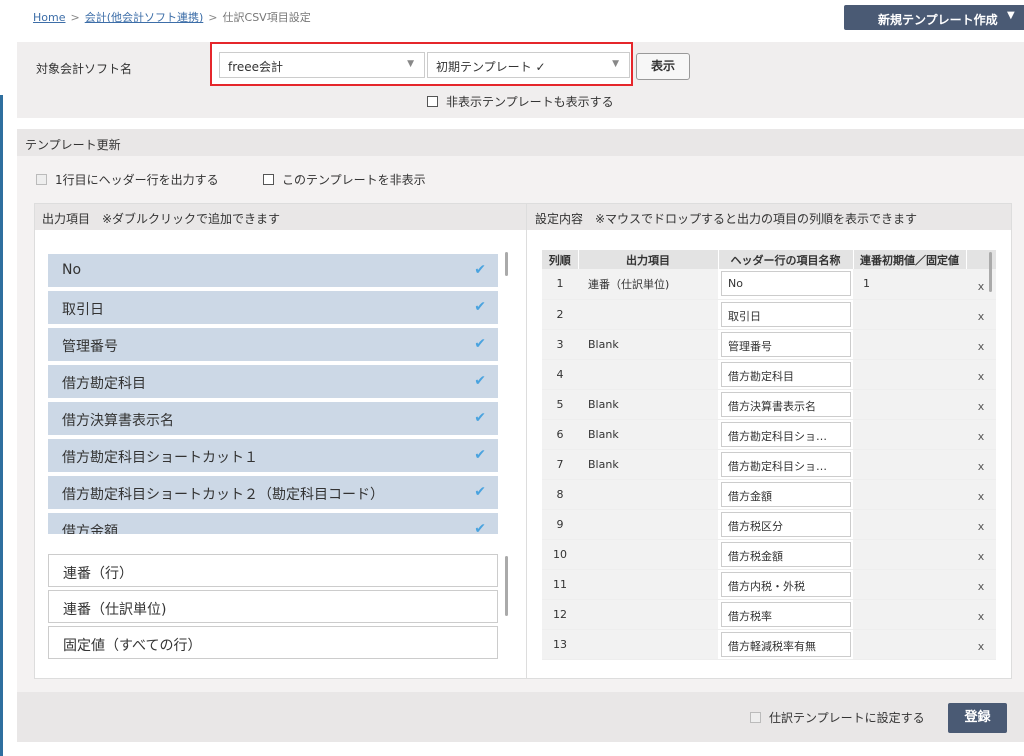 The width and height of the screenshot is (1024, 756). I want to click on table-row: 9 借方税区分 x, so click(769, 524).